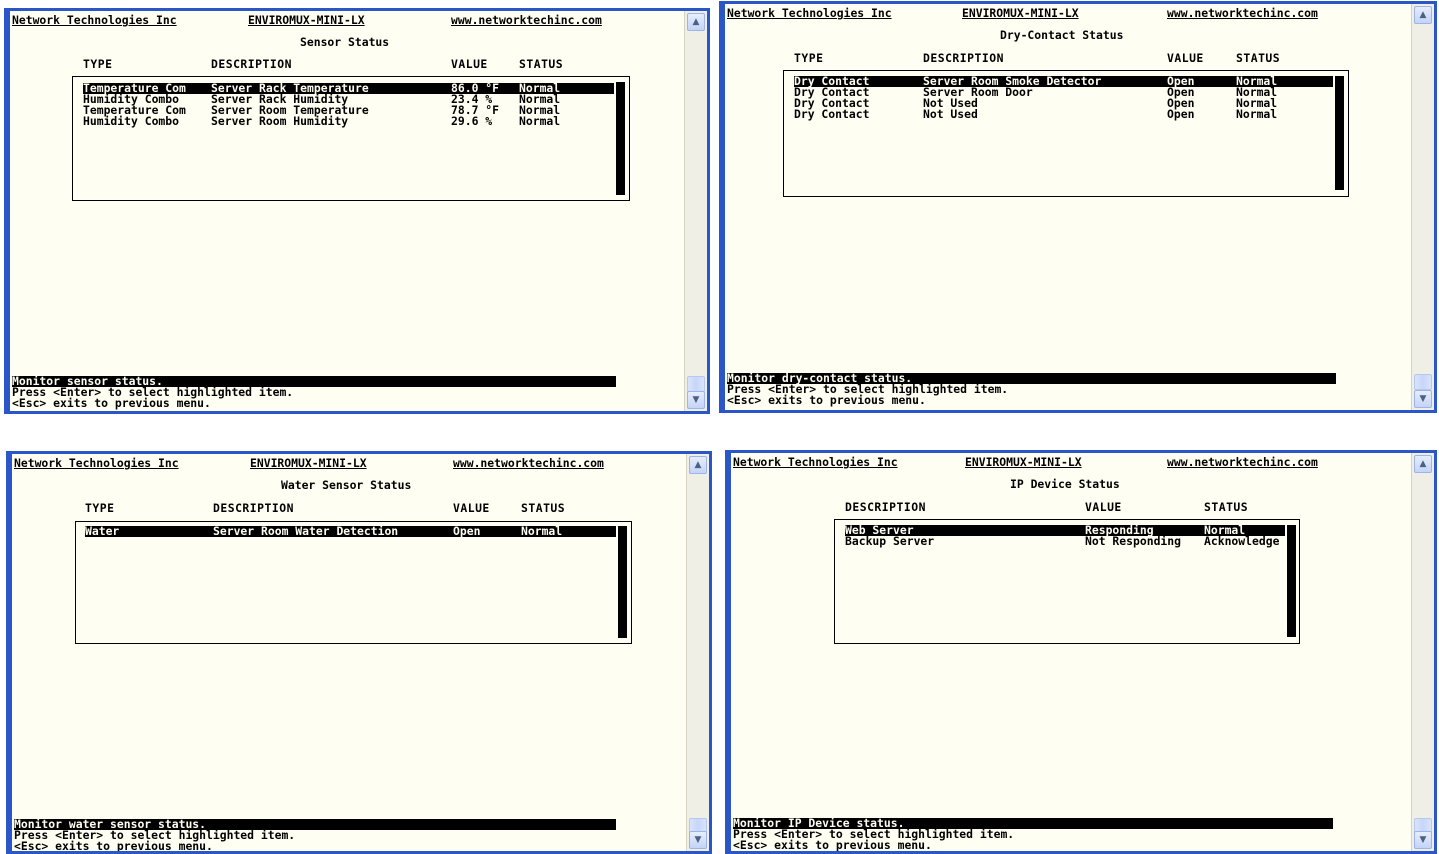 The width and height of the screenshot is (1439, 854). What do you see at coordinates (345, 42) in the screenshot?
I see `page-title: Sensor Status` at bounding box center [345, 42].